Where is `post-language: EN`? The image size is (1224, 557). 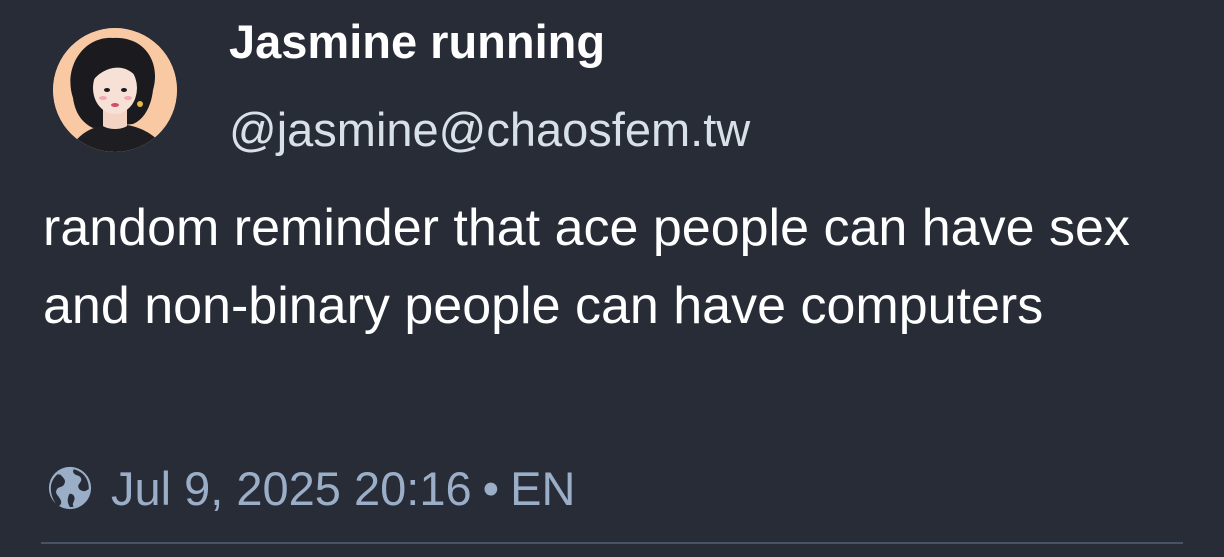
post-language: EN is located at coordinates (543, 488).